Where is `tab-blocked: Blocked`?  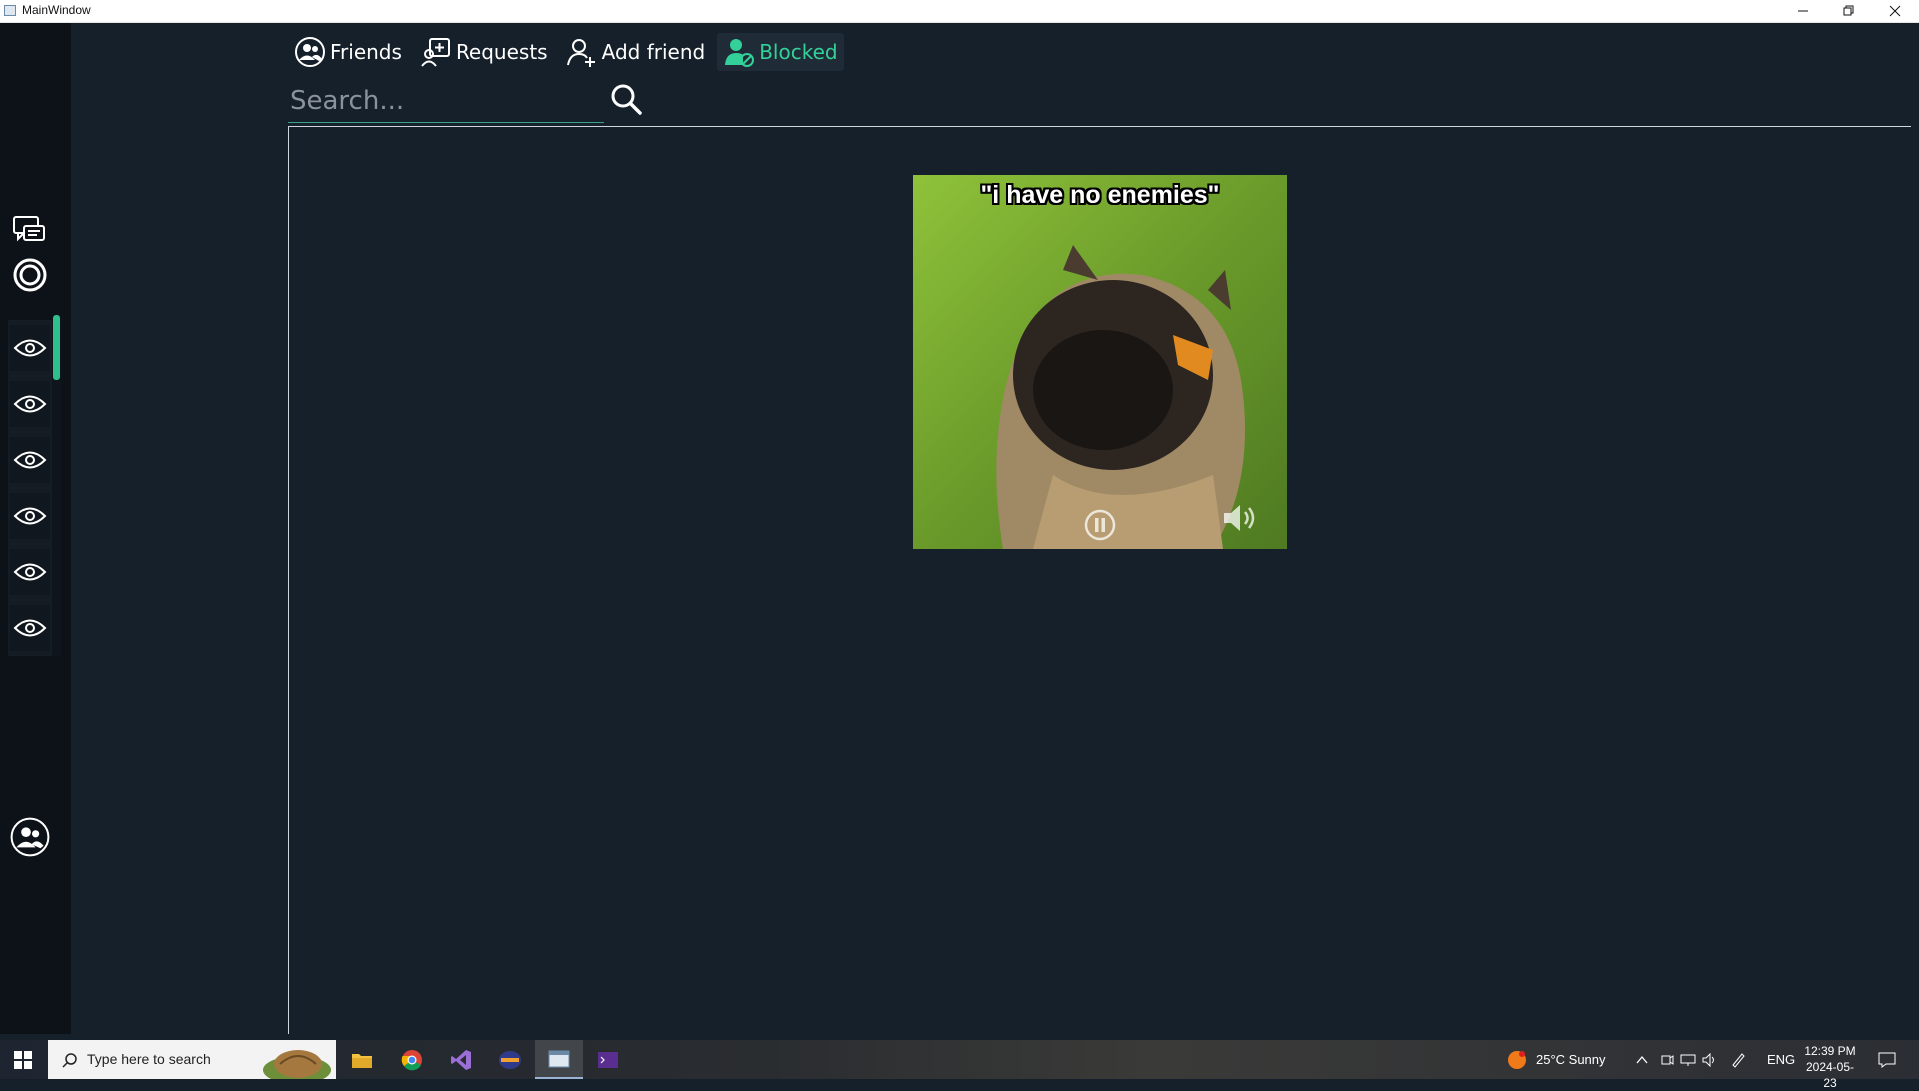 tab-blocked: Blocked is located at coordinates (780, 52).